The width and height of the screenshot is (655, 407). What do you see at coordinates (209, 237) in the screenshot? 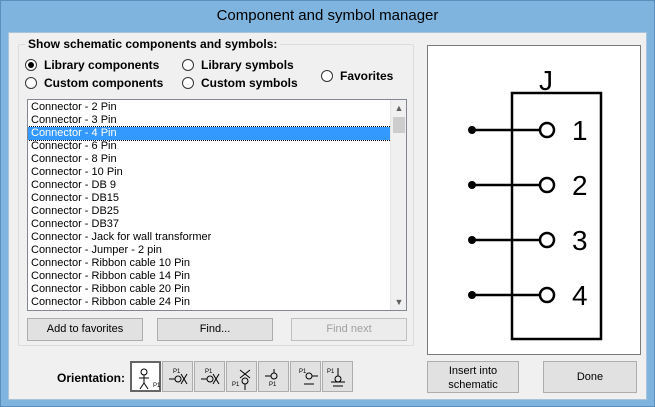
I see `list-item: Connector - Jack for wall transformer` at bounding box center [209, 237].